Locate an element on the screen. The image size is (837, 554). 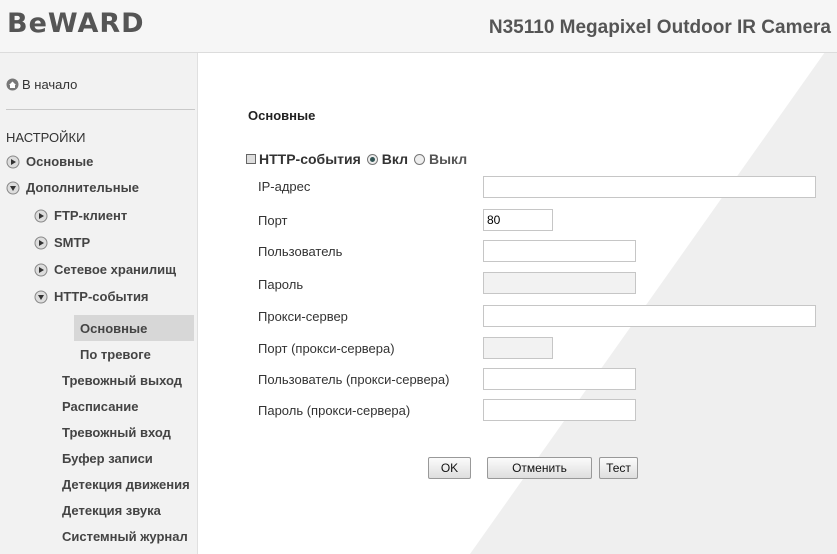
ip-address-input is located at coordinates (649, 187).